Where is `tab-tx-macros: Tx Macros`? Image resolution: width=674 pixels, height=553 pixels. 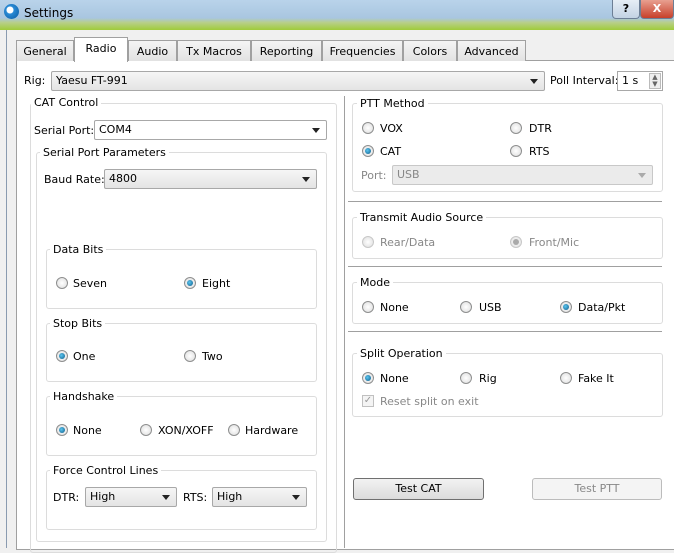 tab-tx-macros: Tx Macros is located at coordinates (214, 50).